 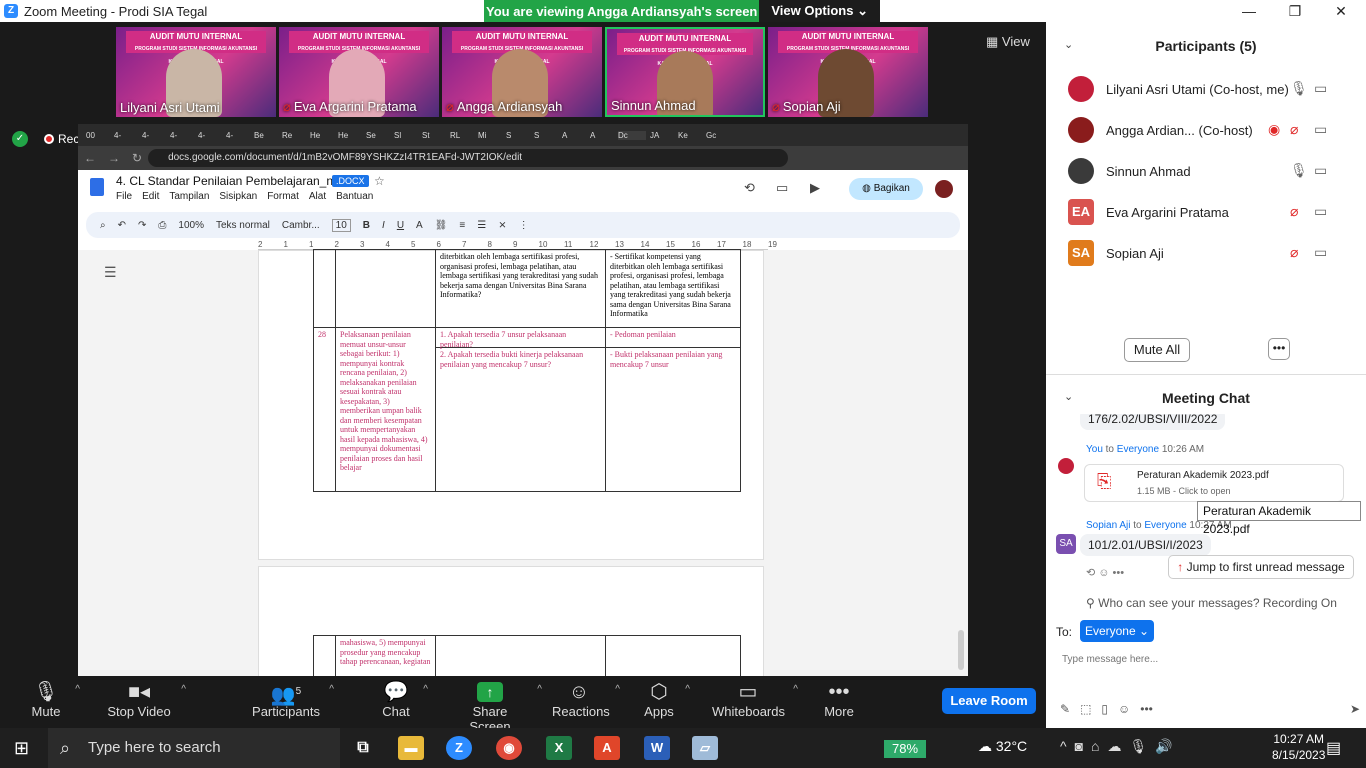 What do you see at coordinates (232, 181) in the screenshot?
I see `document-title: 4. CL Standar Penilaian Pembelajaran_new` at bounding box center [232, 181].